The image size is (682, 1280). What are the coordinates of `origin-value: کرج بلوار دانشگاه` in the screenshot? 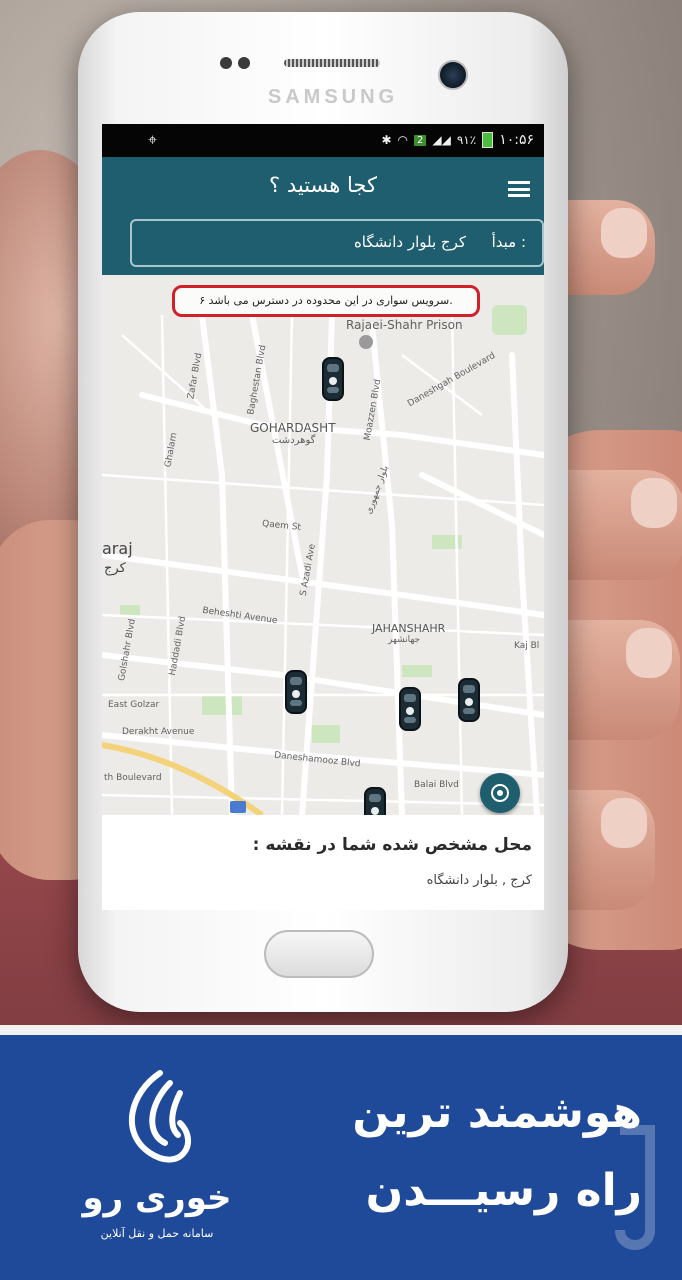 It's located at (409, 242).